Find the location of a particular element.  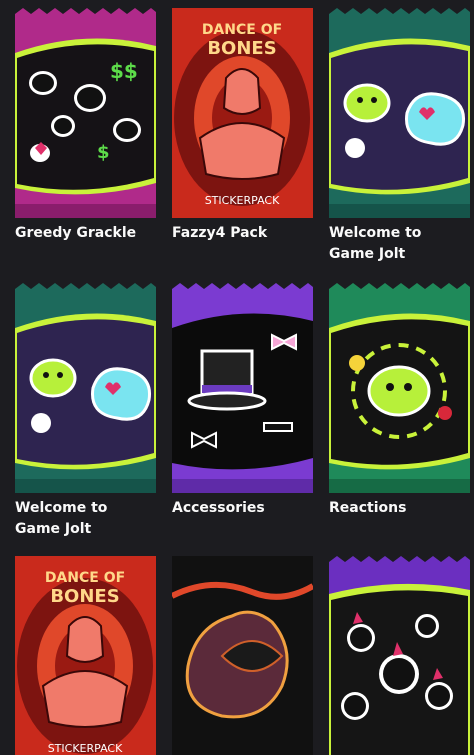

pack-image: $$ $ is located at coordinates (85, 113).